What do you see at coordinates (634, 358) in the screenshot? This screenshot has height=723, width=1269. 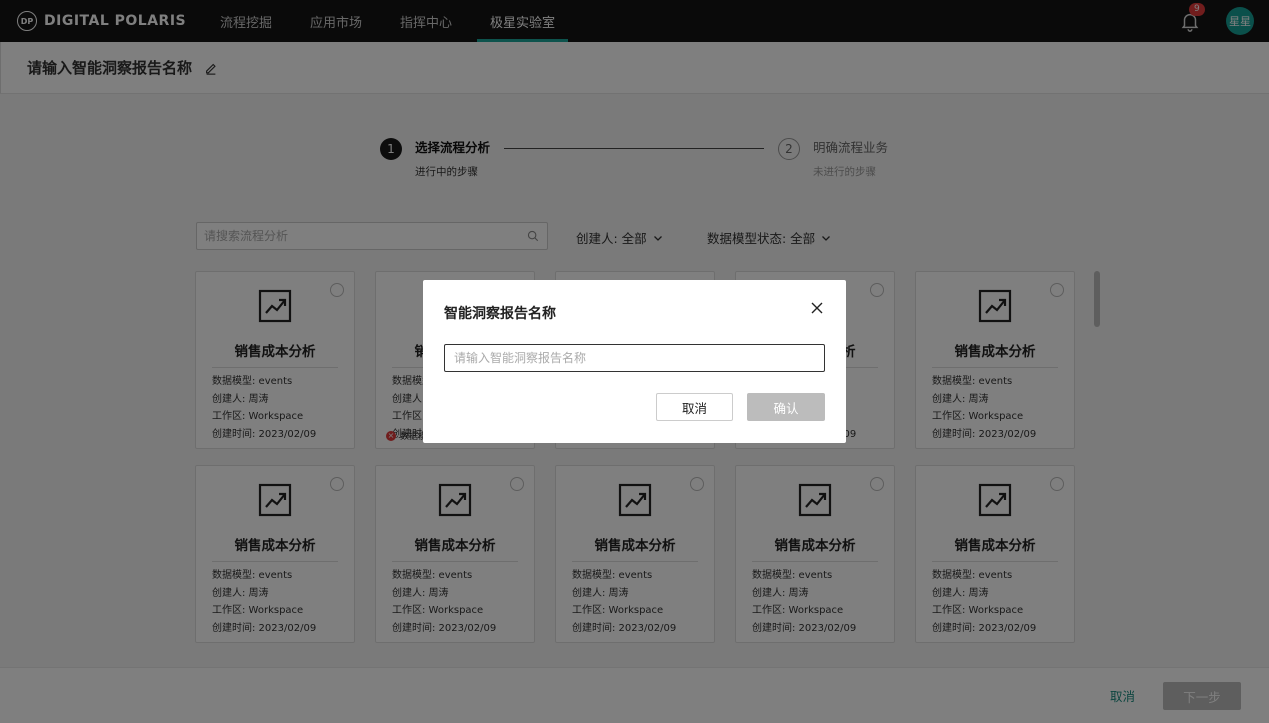 I see `report-name-input` at bounding box center [634, 358].